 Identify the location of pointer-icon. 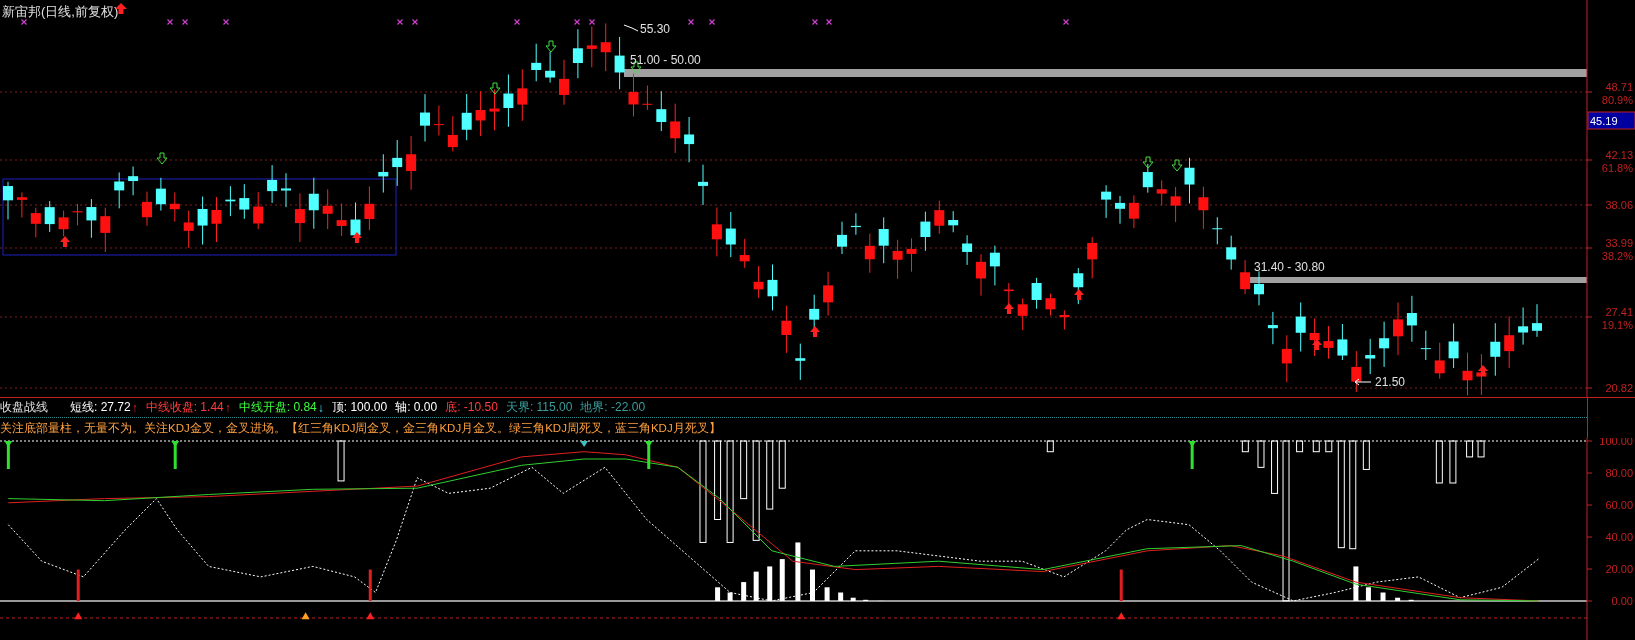
(1363, 382).